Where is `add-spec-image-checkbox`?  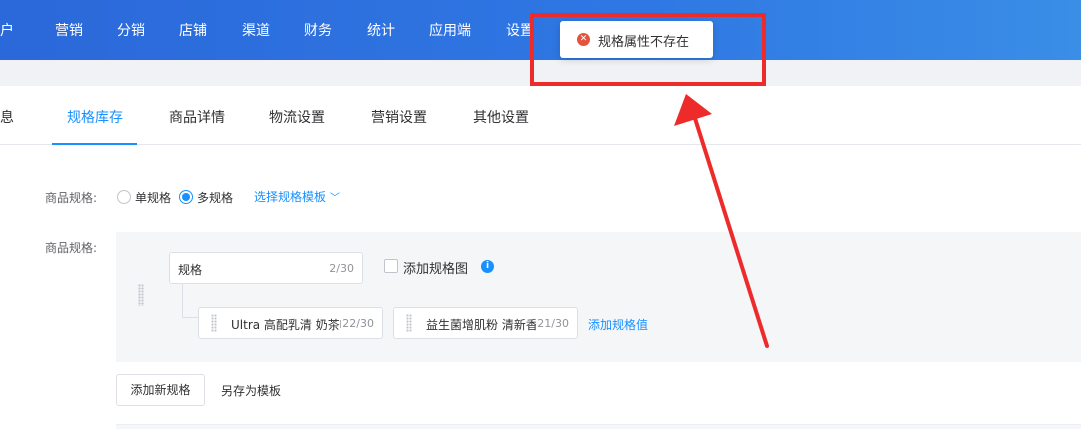 add-spec-image-checkbox is located at coordinates (391, 266).